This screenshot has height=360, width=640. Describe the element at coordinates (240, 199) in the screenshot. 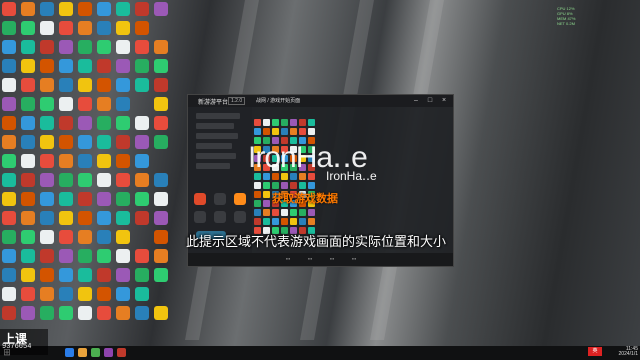

I see `flame-icon` at that location.